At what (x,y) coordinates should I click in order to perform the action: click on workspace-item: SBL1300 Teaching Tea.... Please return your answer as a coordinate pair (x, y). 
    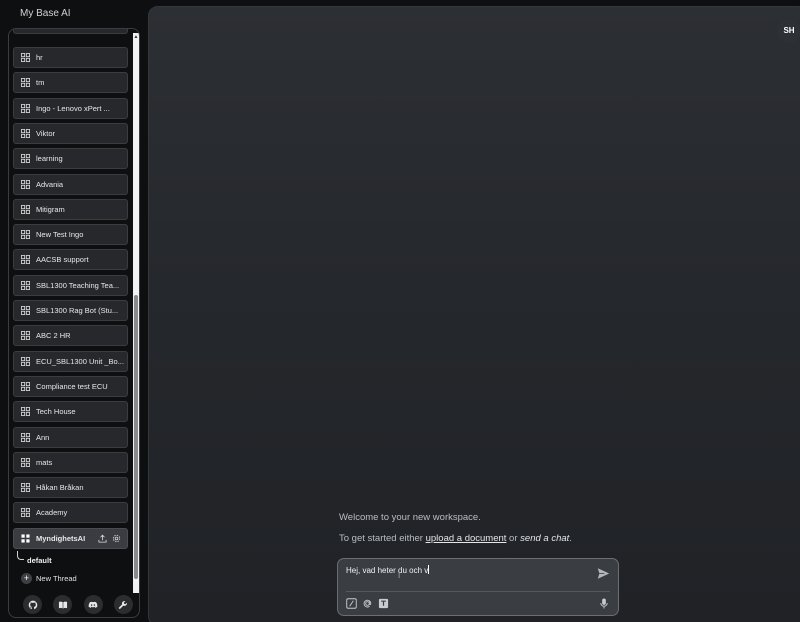
    Looking at the image, I should click on (70, 285).